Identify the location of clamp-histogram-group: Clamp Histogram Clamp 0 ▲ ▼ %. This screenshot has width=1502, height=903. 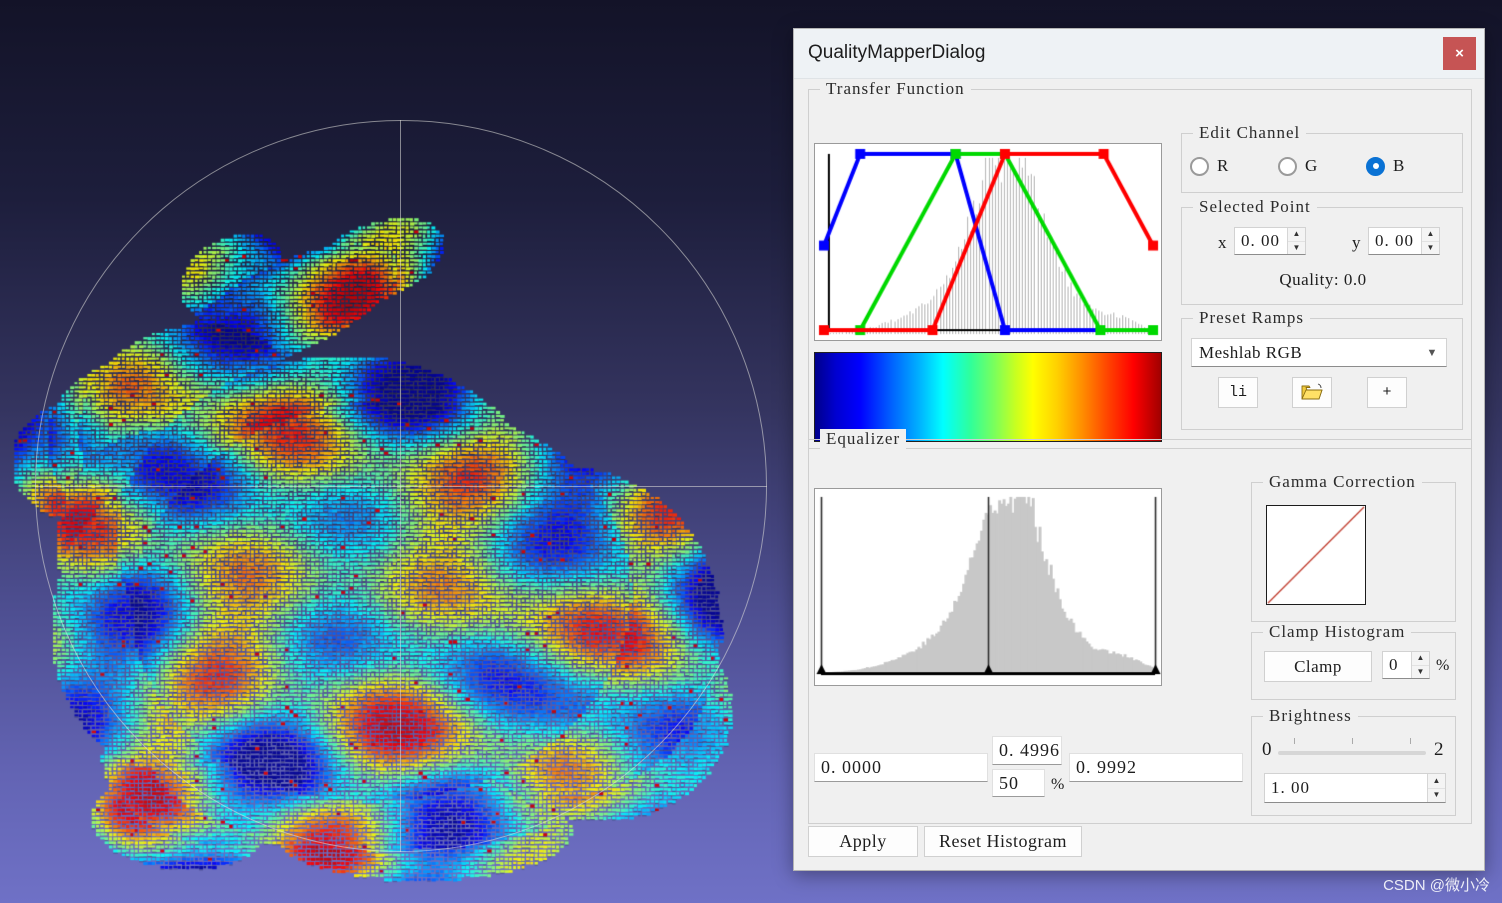
(1353, 661).